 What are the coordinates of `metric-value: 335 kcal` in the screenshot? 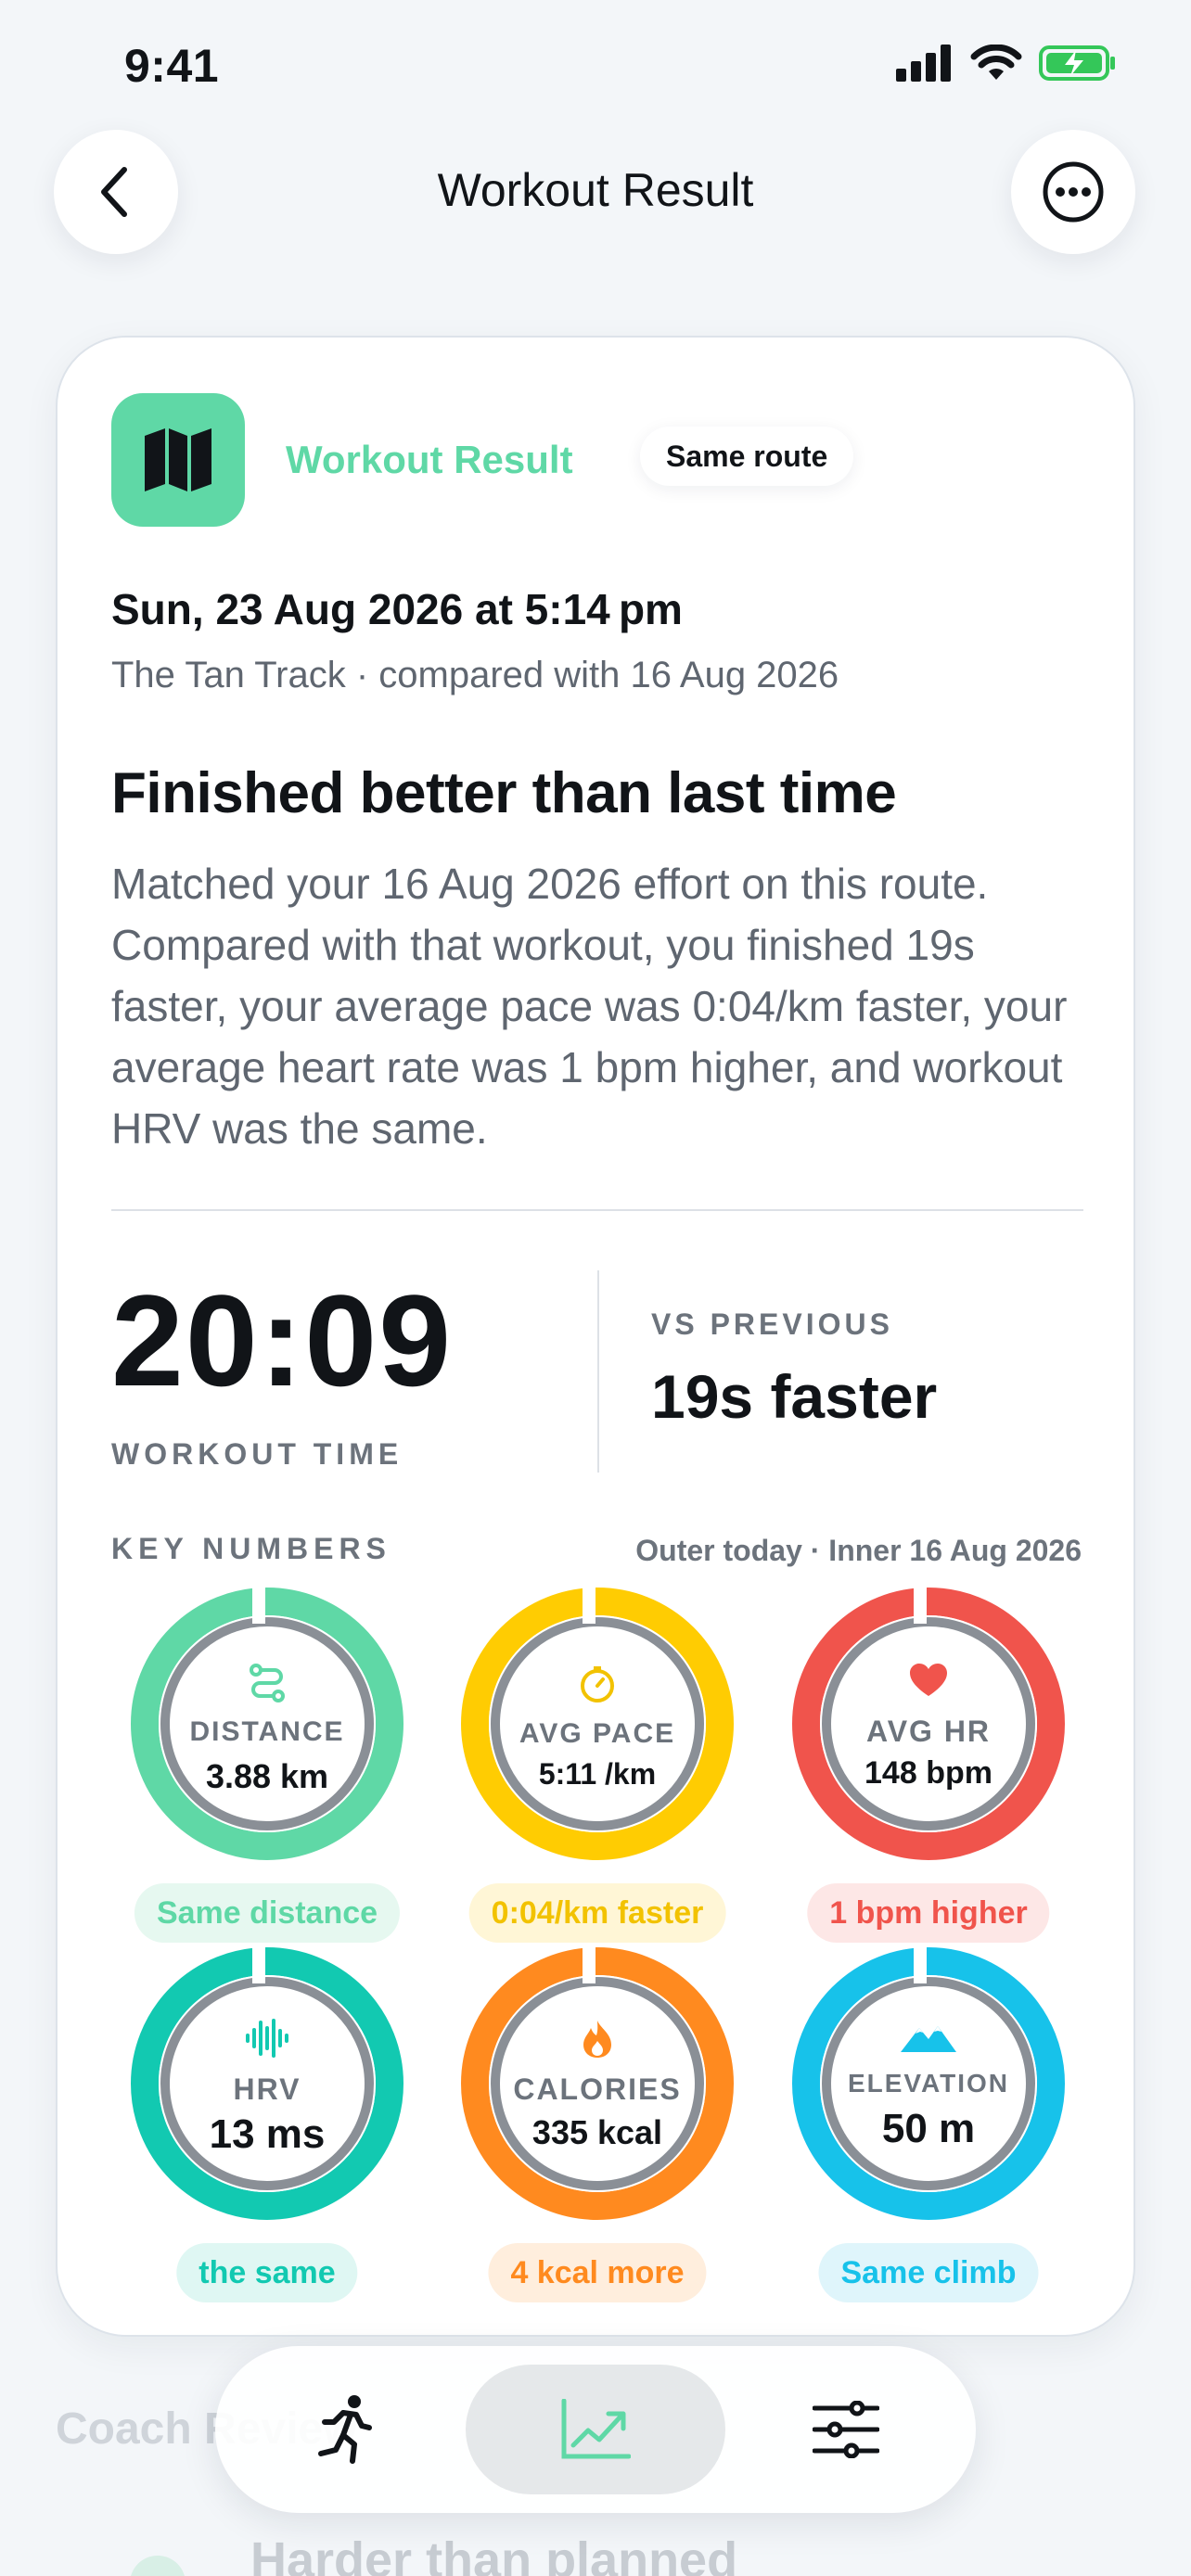 It's located at (597, 2132).